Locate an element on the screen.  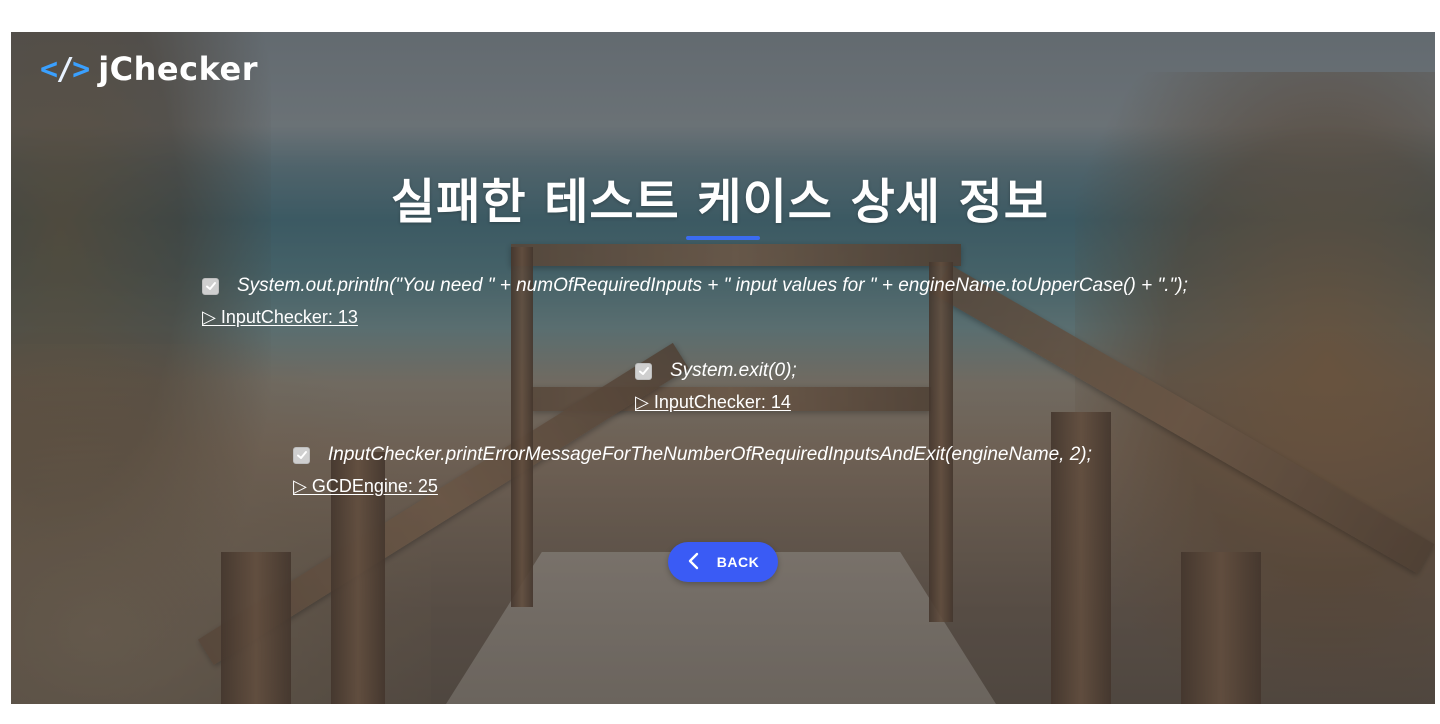
back-button: BACK is located at coordinates (723, 562).